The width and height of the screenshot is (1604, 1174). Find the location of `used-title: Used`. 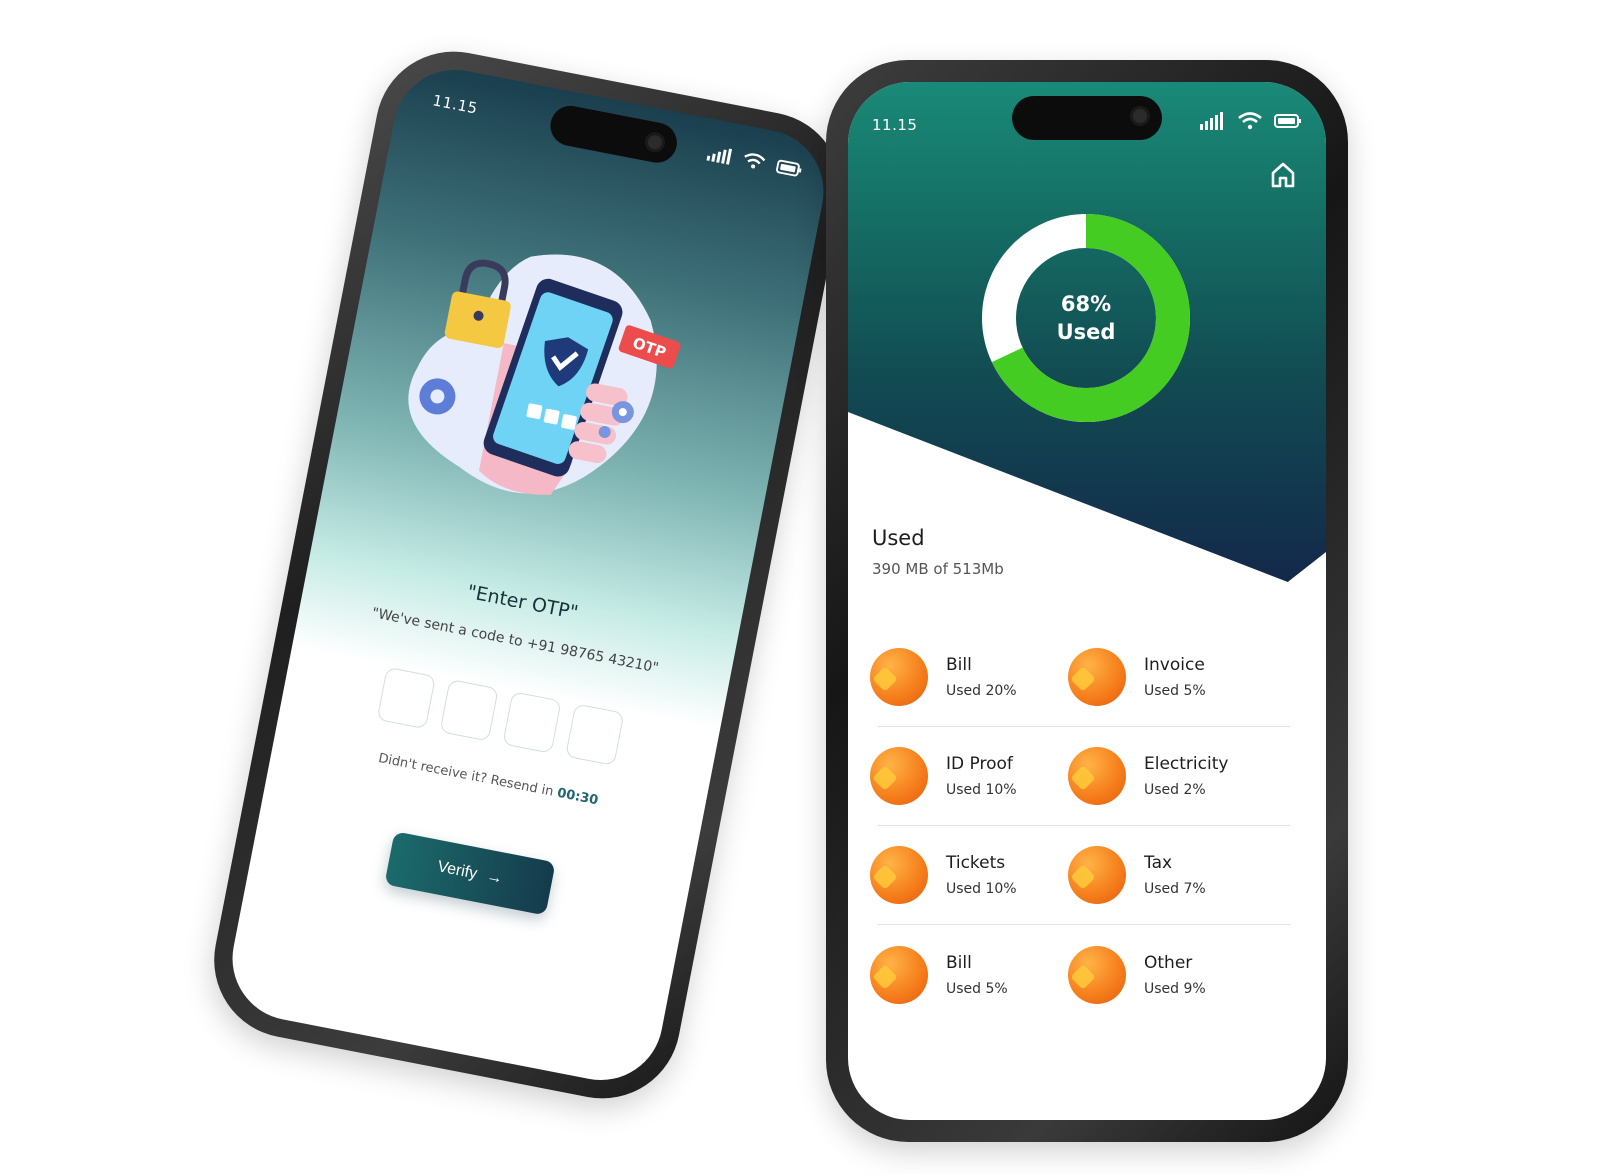

used-title: Used is located at coordinates (898, 538).